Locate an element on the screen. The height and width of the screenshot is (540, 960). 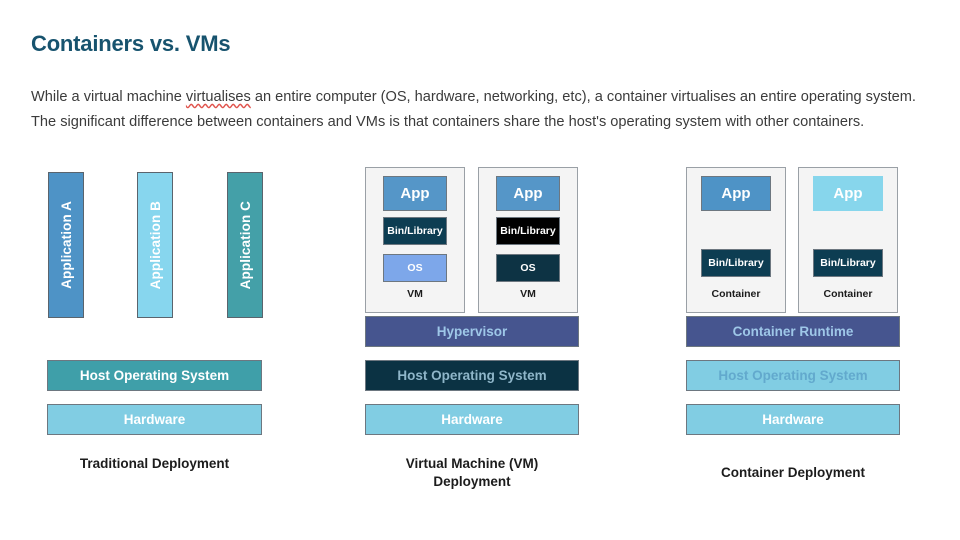
intro-text-part1: While a virtual machine is located at coordinates (108, 97).